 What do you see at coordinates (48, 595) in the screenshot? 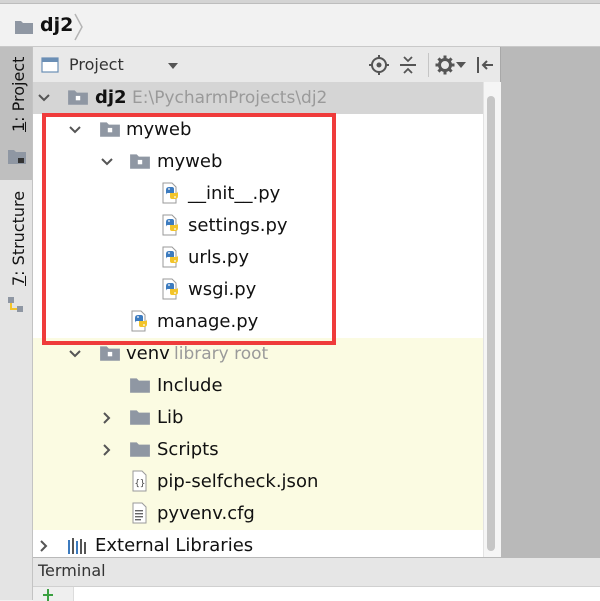
I see `add-terminal-icon` at bounding box center [48, 595].